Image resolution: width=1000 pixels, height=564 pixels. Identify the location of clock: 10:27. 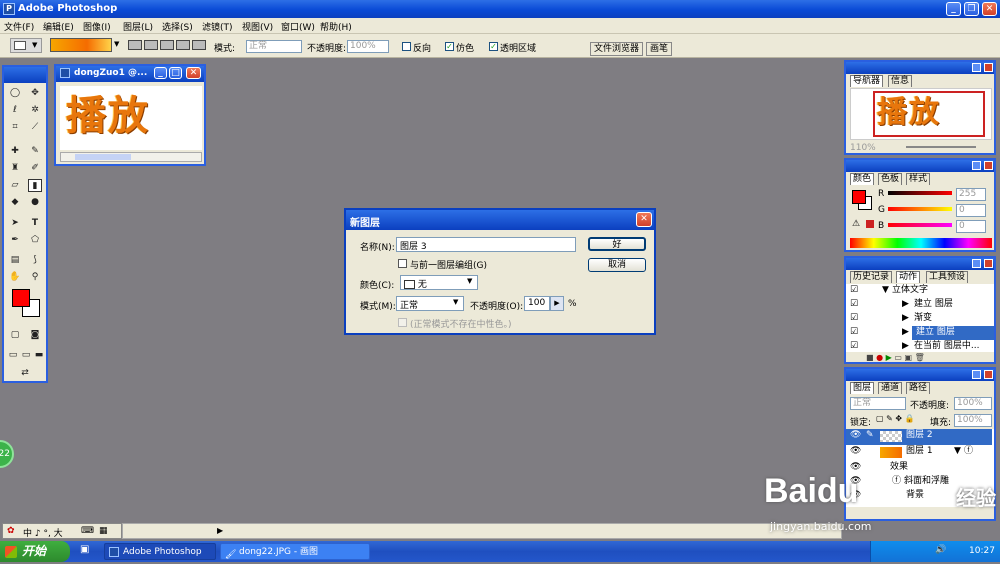
(982, 551).